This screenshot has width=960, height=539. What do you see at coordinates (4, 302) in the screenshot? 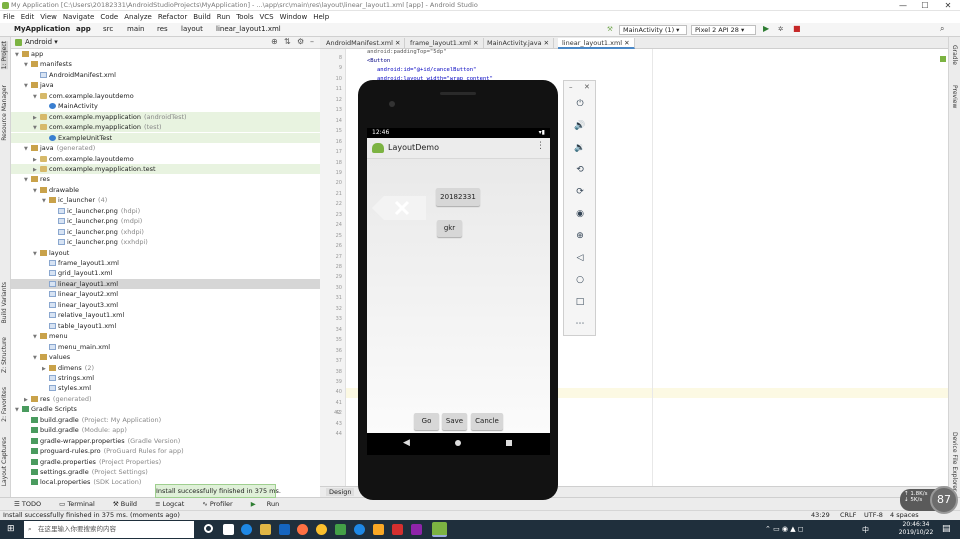
I see `tool-tab-build-variants: Build Variants` at bounding box center [4, 302].